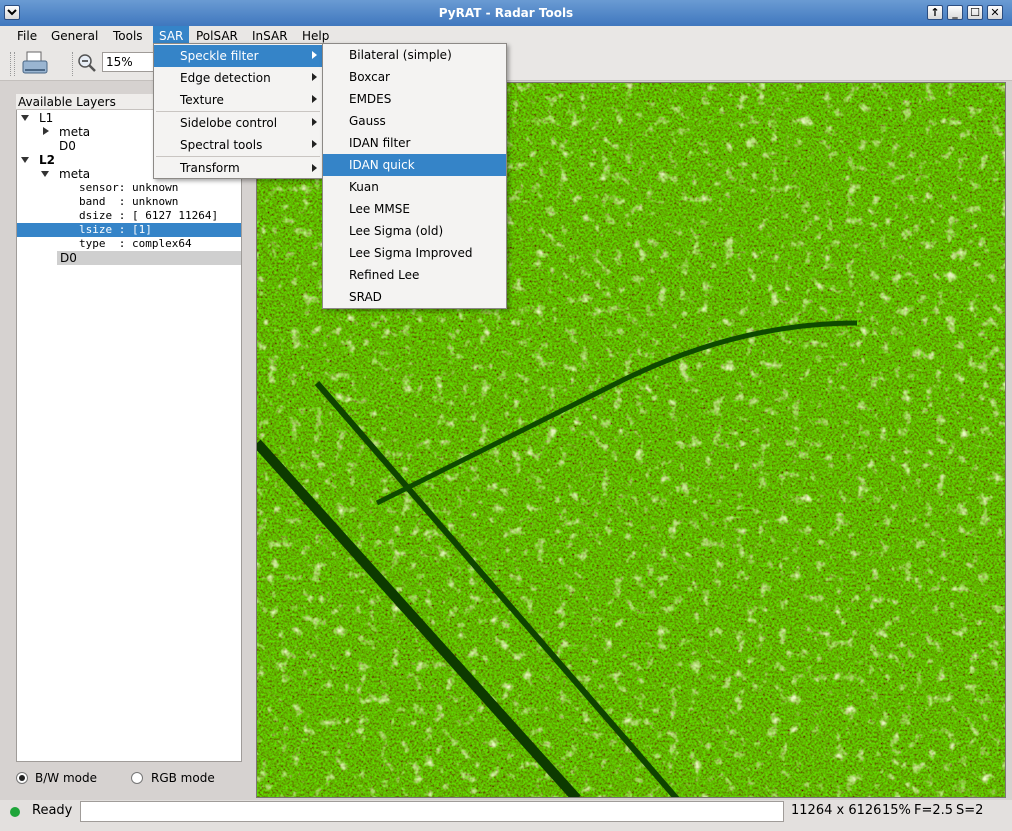  What do you see at coordinates (414, 297) in the screenshot?
I see `menu-srad: SRAD` at bounding box center [414, 297].